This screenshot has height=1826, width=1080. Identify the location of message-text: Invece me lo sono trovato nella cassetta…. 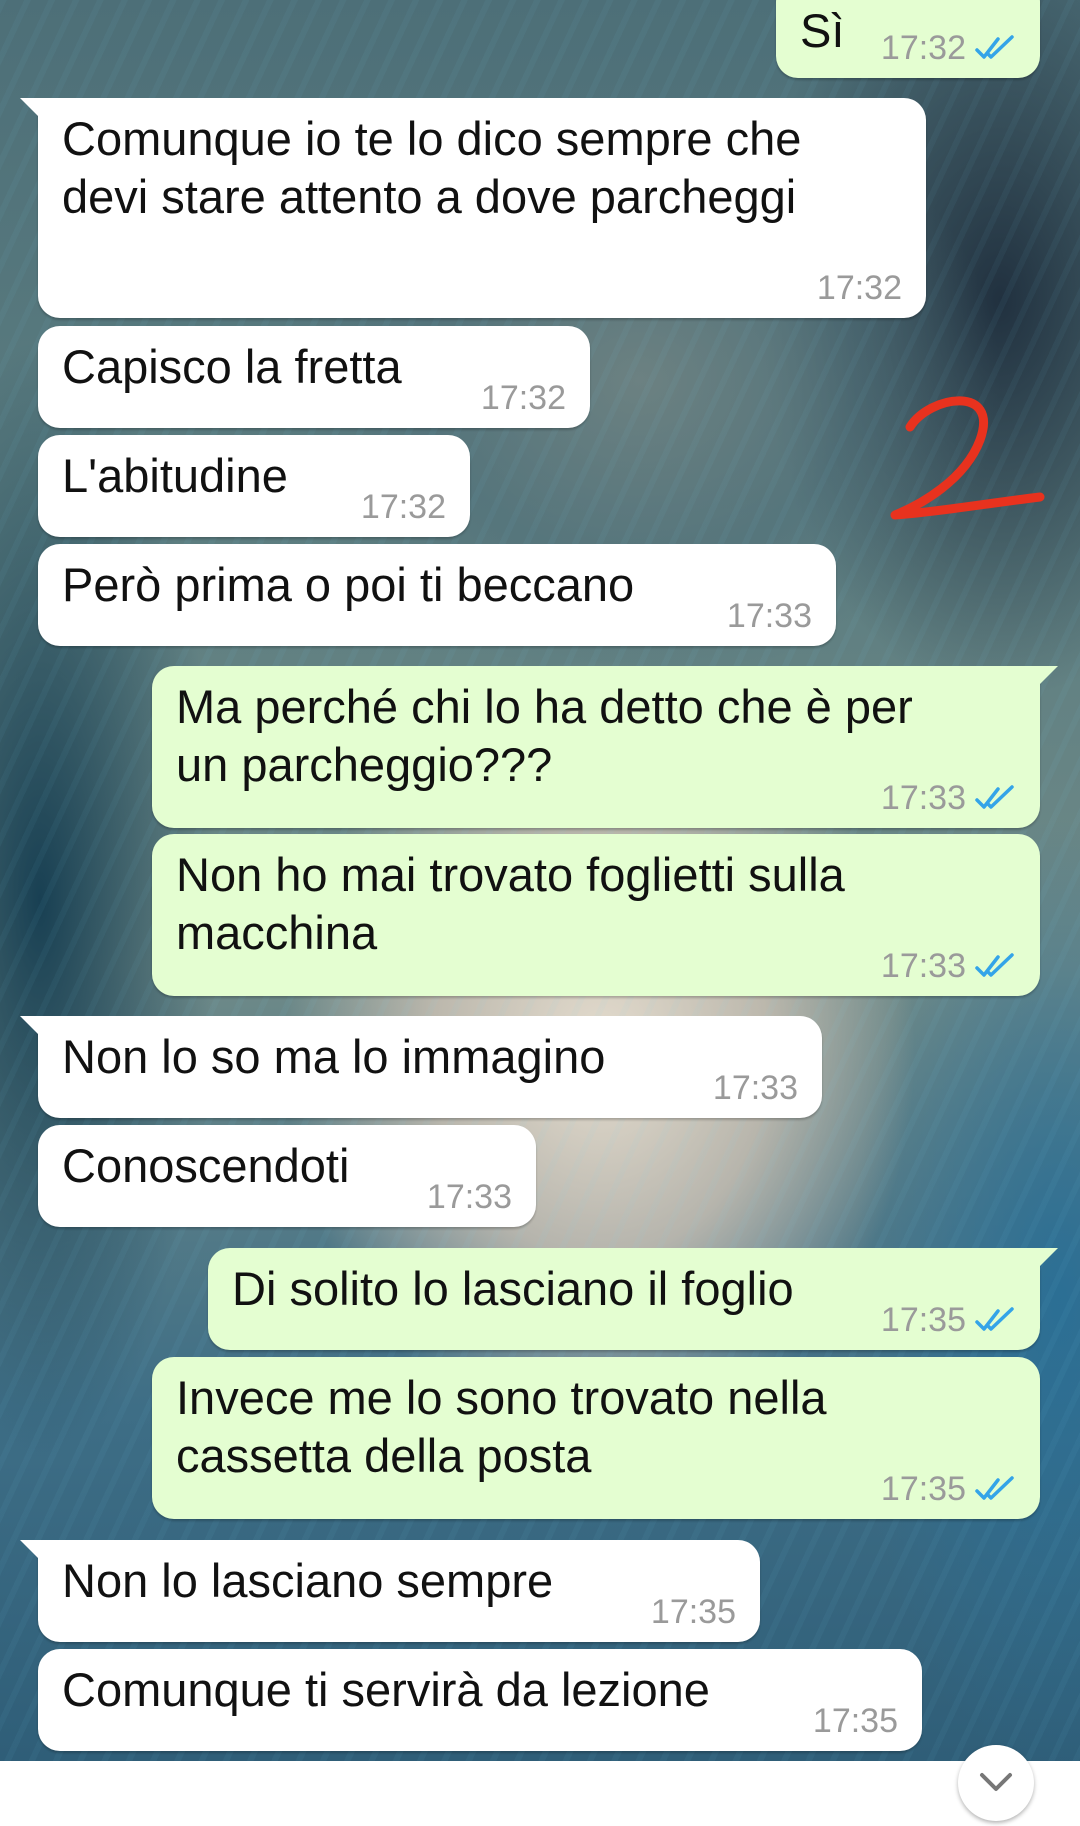
(508, 1426).